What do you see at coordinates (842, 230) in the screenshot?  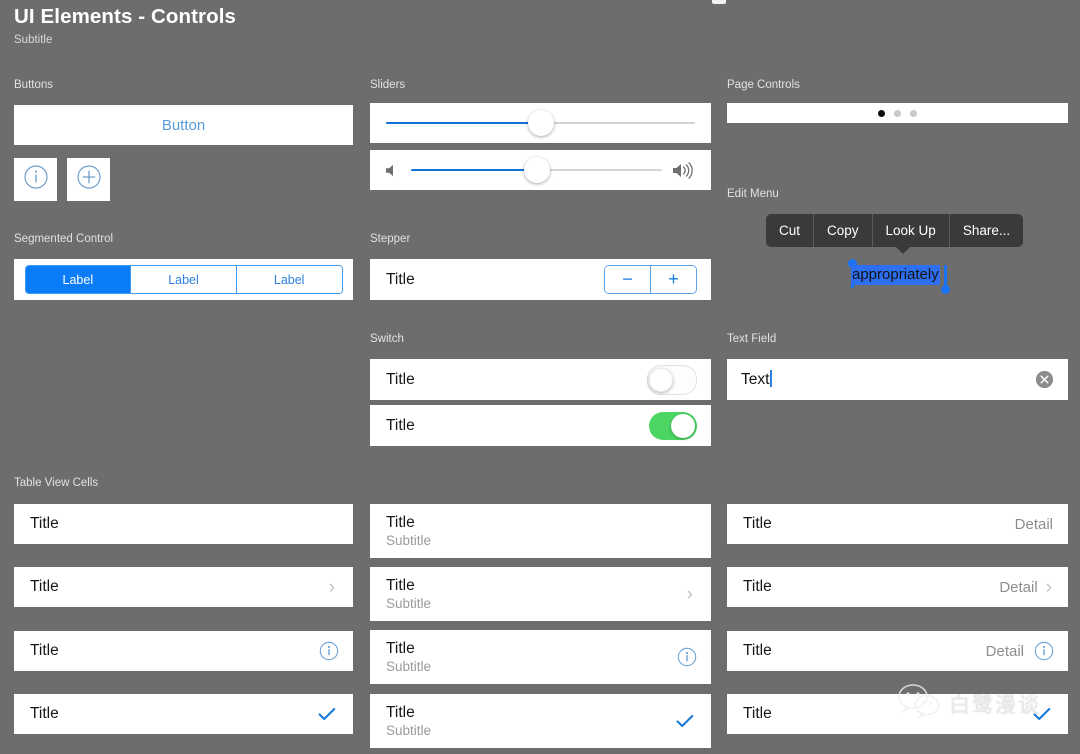 I see `edit-menu-item-copy: Copy` at bounding box center [842, 230].